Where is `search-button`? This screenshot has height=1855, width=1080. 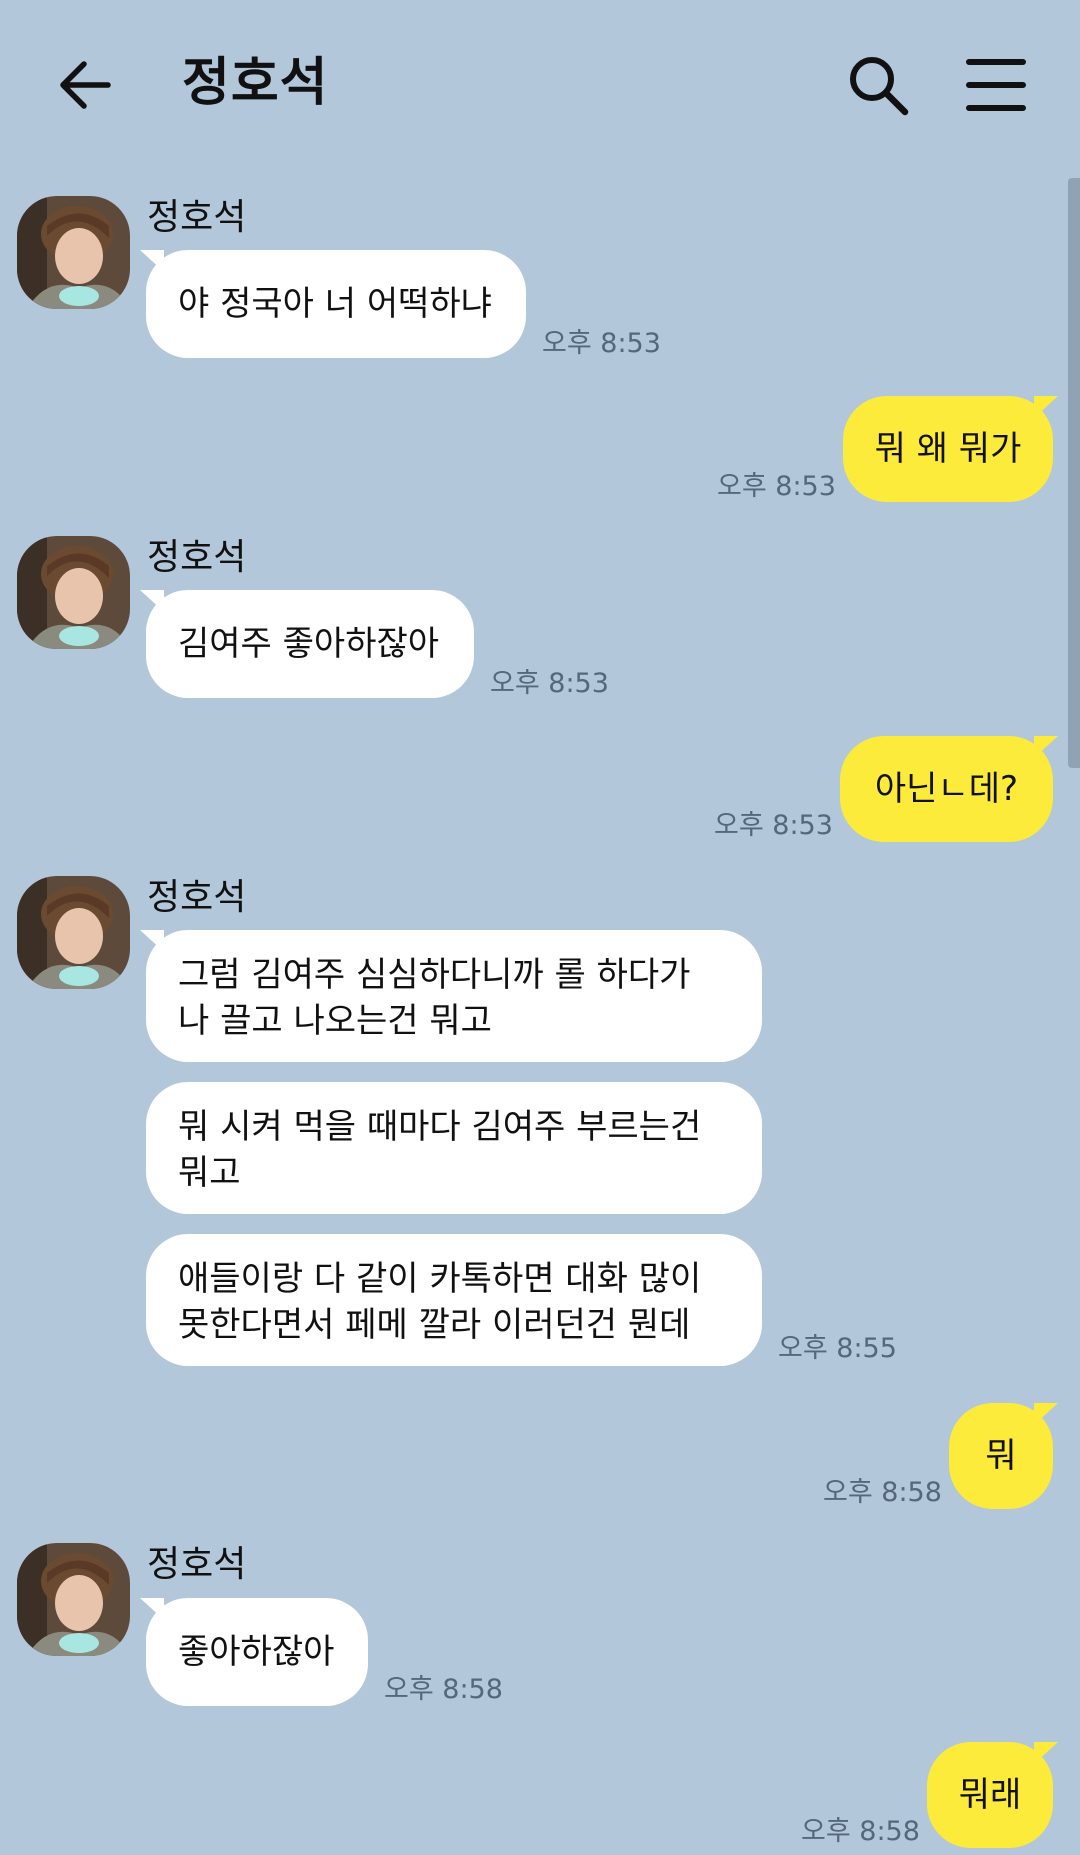 search-button is located at coordinates (878, 85).